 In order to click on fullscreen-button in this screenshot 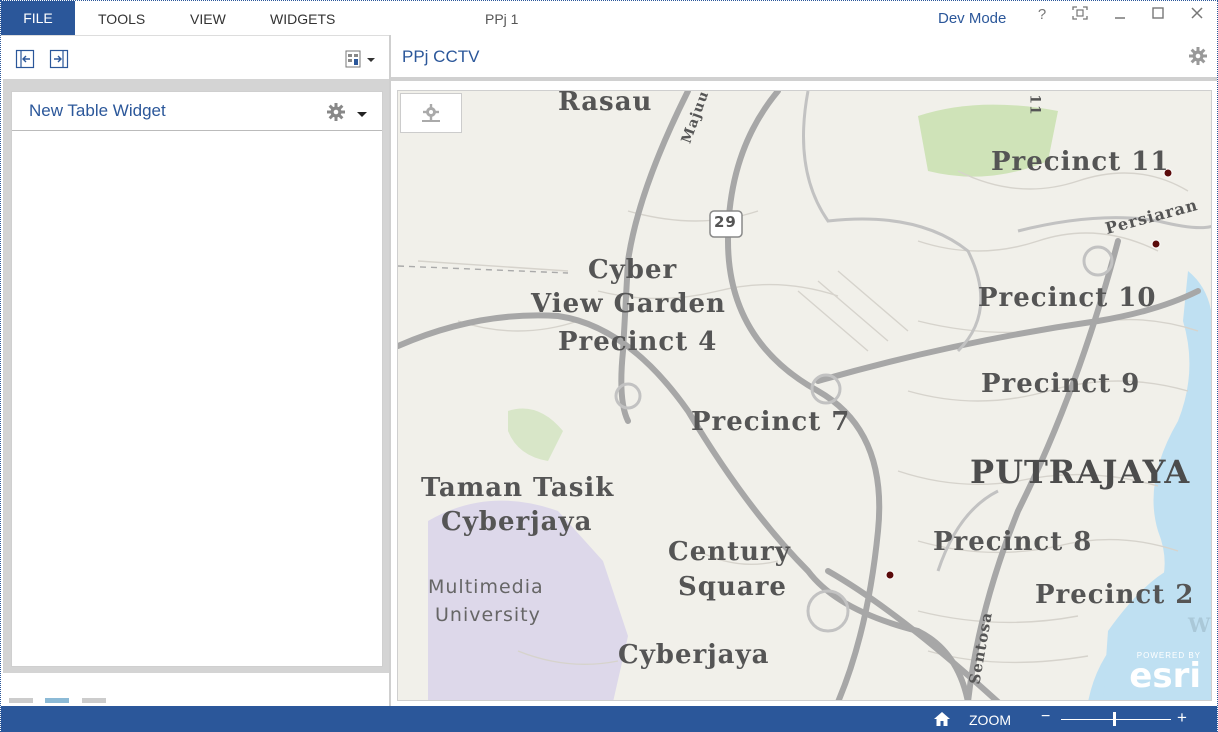, I will do `click(1080, 15)`.